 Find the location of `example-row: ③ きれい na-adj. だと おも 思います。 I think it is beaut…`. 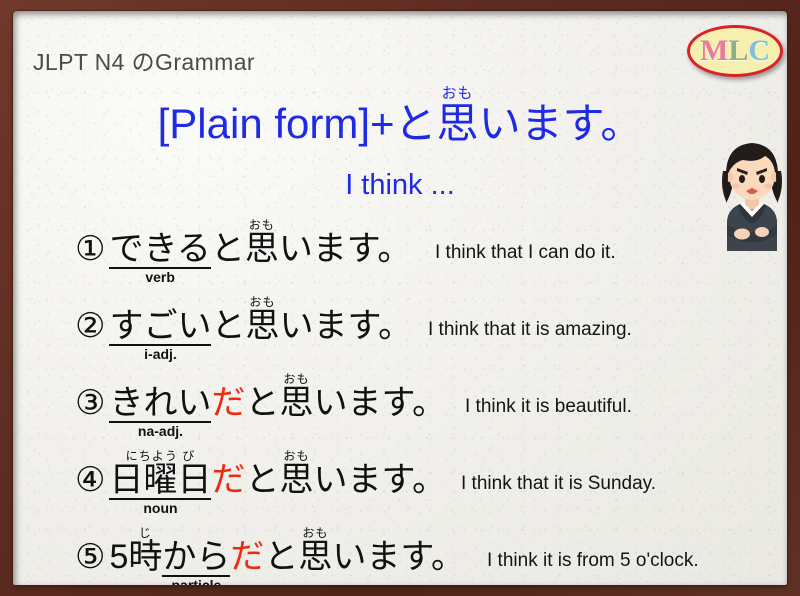

example-row: ③ きれい na-adj. だと おも 思います。 I think it is beaut… is located at coordinates (400, 408).